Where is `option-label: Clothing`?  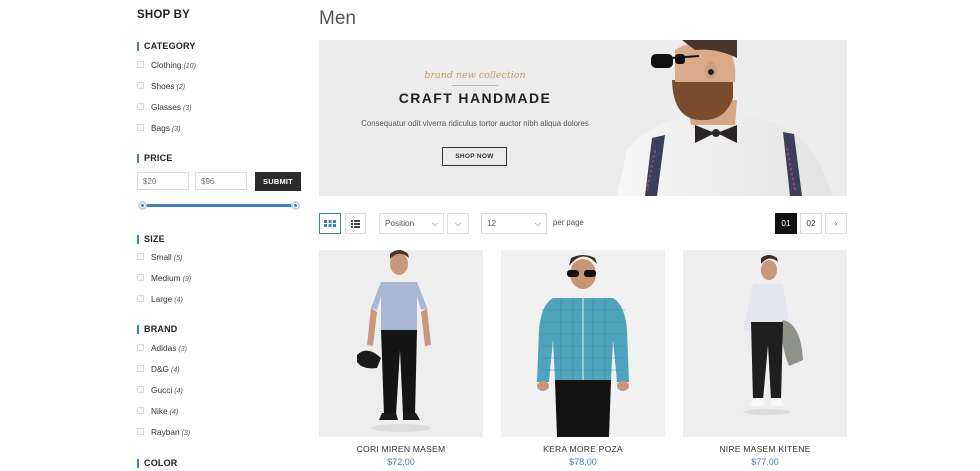 option-label: Clothing is located at coordinates (166, 65).